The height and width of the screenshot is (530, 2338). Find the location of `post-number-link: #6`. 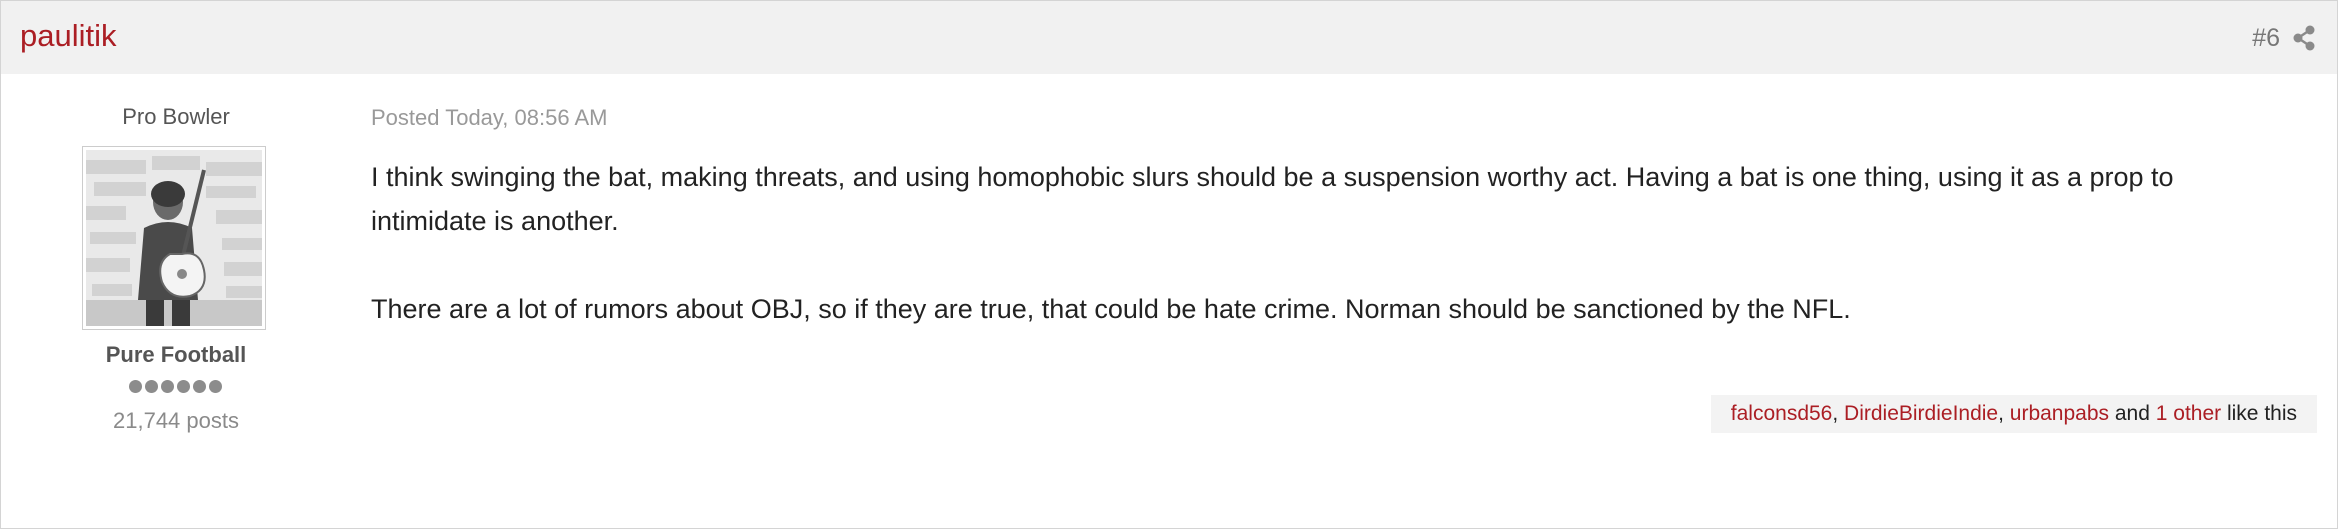

post-number-link: #6 is located at coordinates (2266, 38).